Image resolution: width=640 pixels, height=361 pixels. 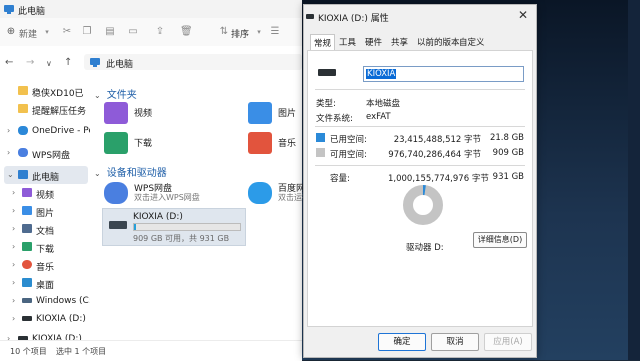 What do you see at coordinates (49, 301) in the screenshot?
I see `sidebar-item-drive-c: › Windows (C:)` at bounding box center [49, 301].